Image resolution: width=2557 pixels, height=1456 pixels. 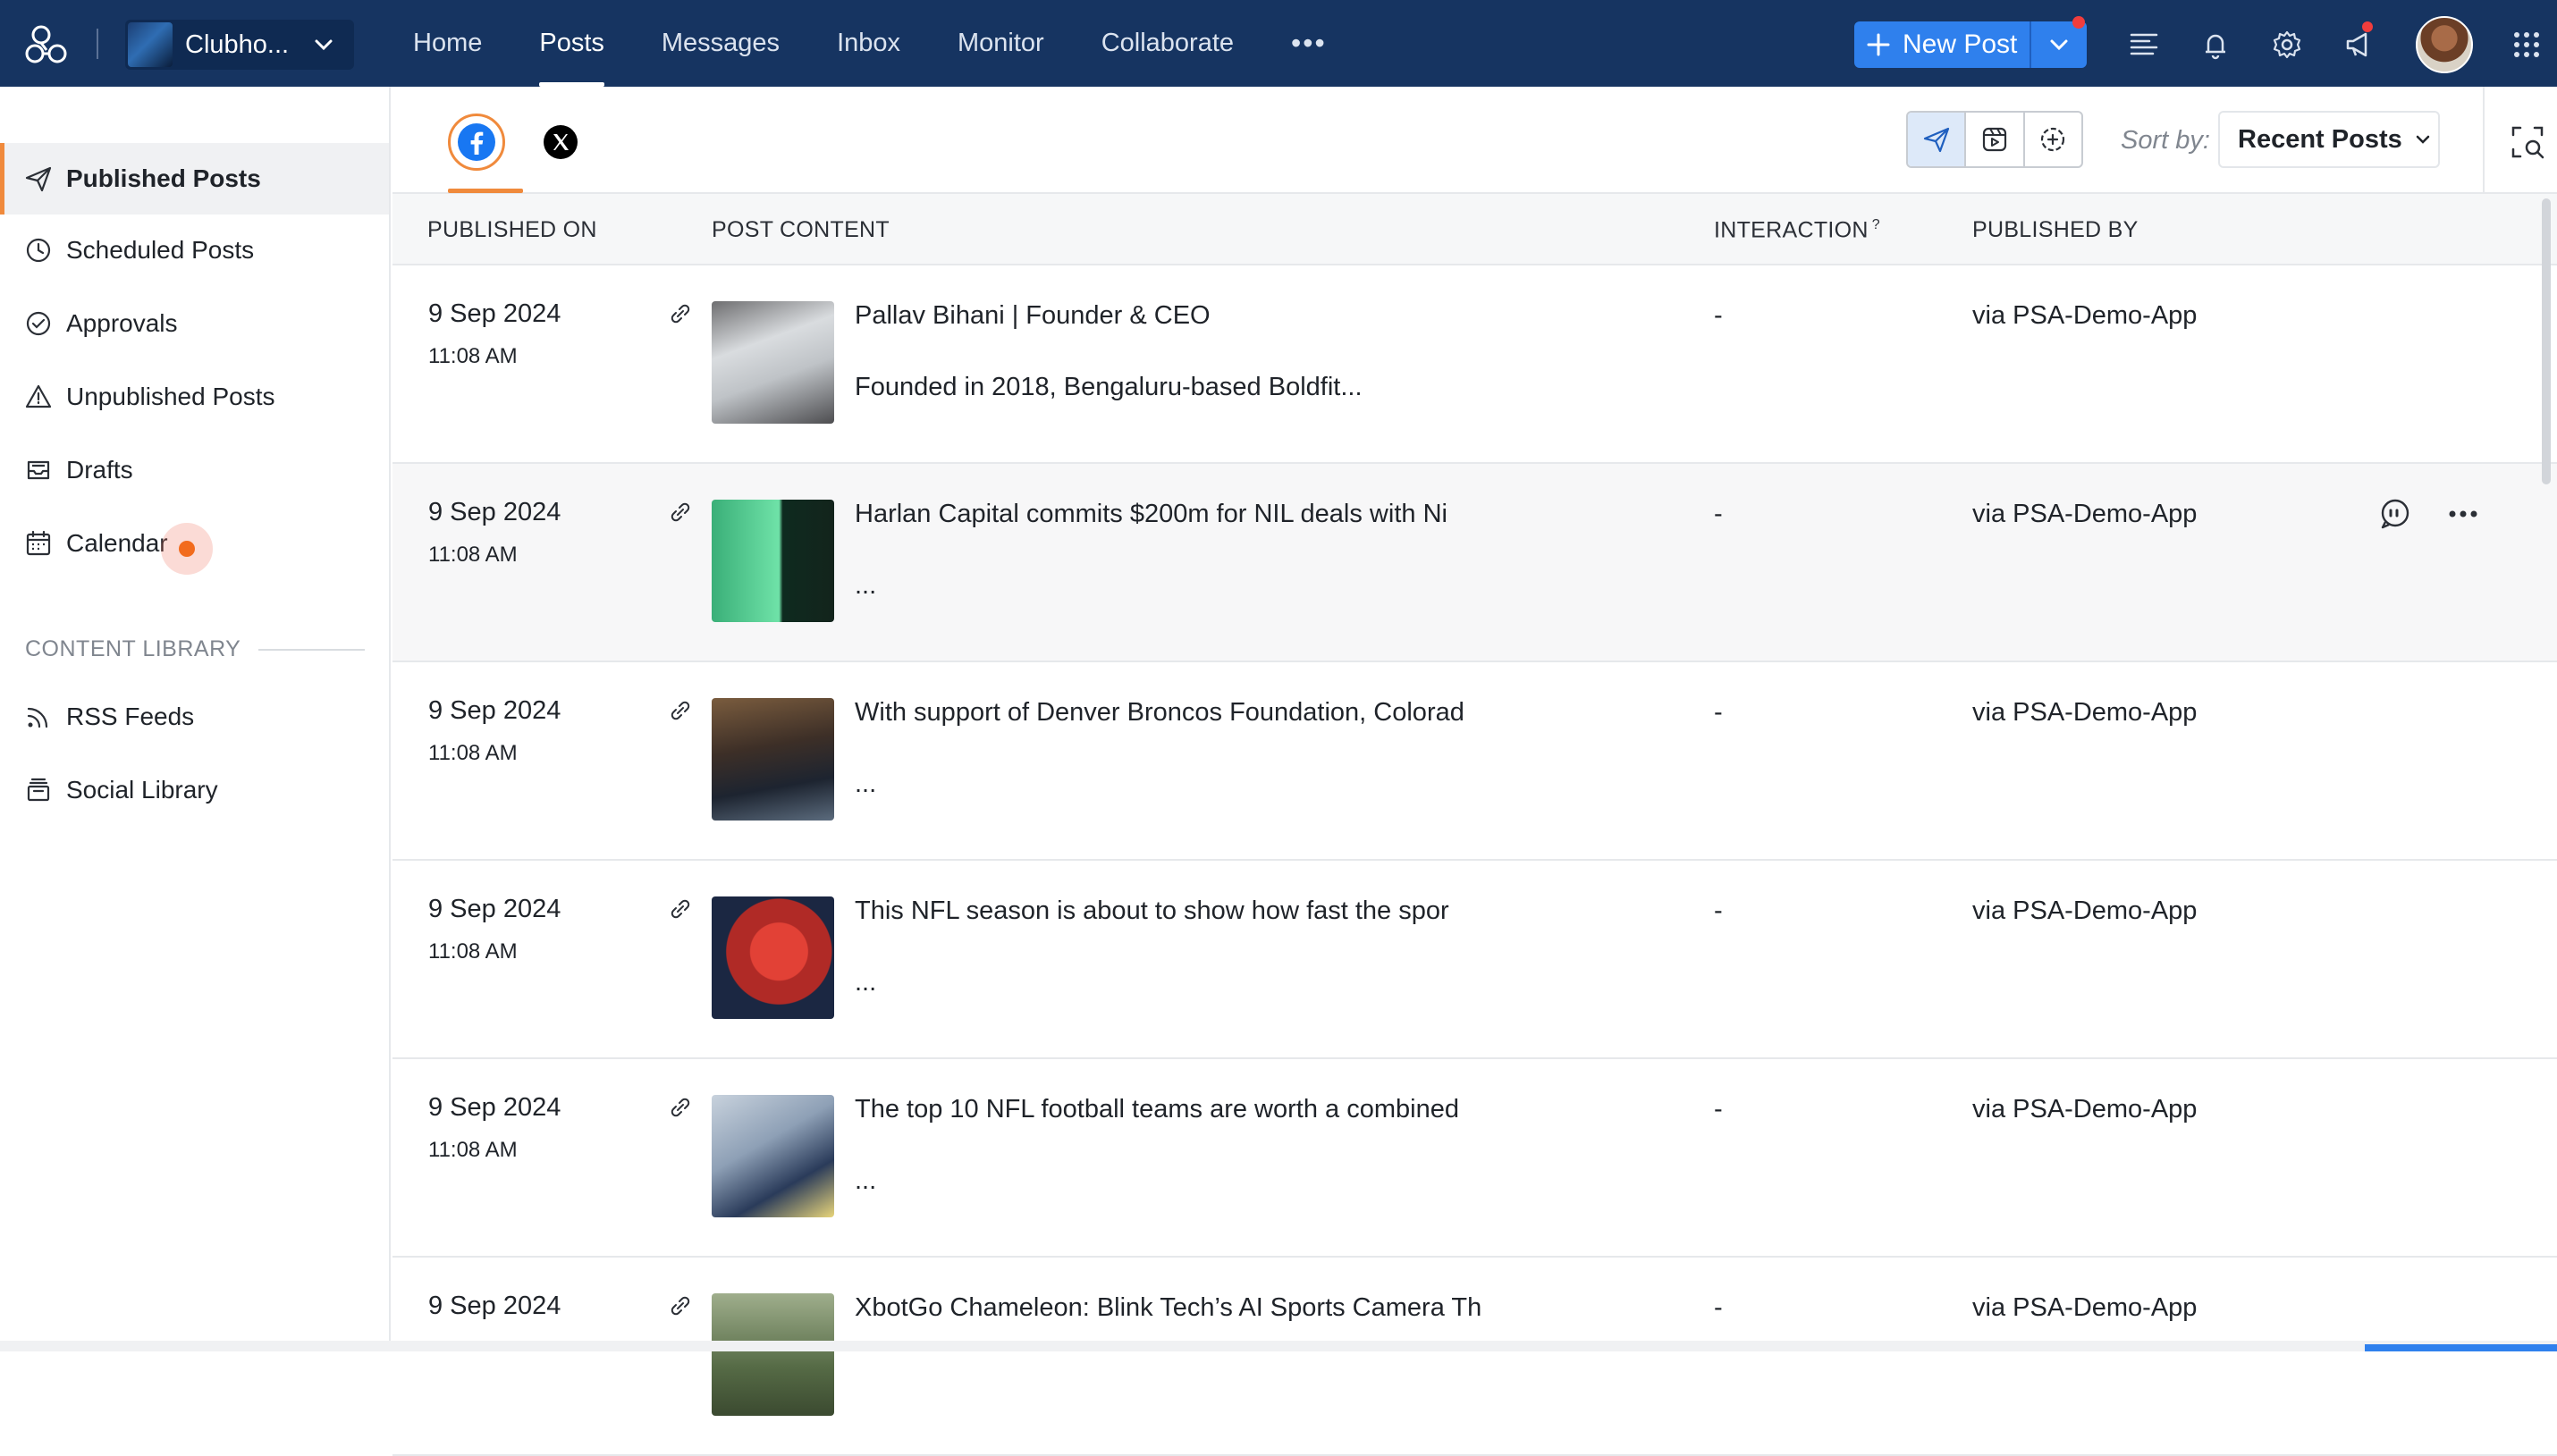 What do you see at coordinates (194, 179) in the screenshot?
I see `sidebar-item-published-posts: Published Posts` at bounding box center [194, 179].